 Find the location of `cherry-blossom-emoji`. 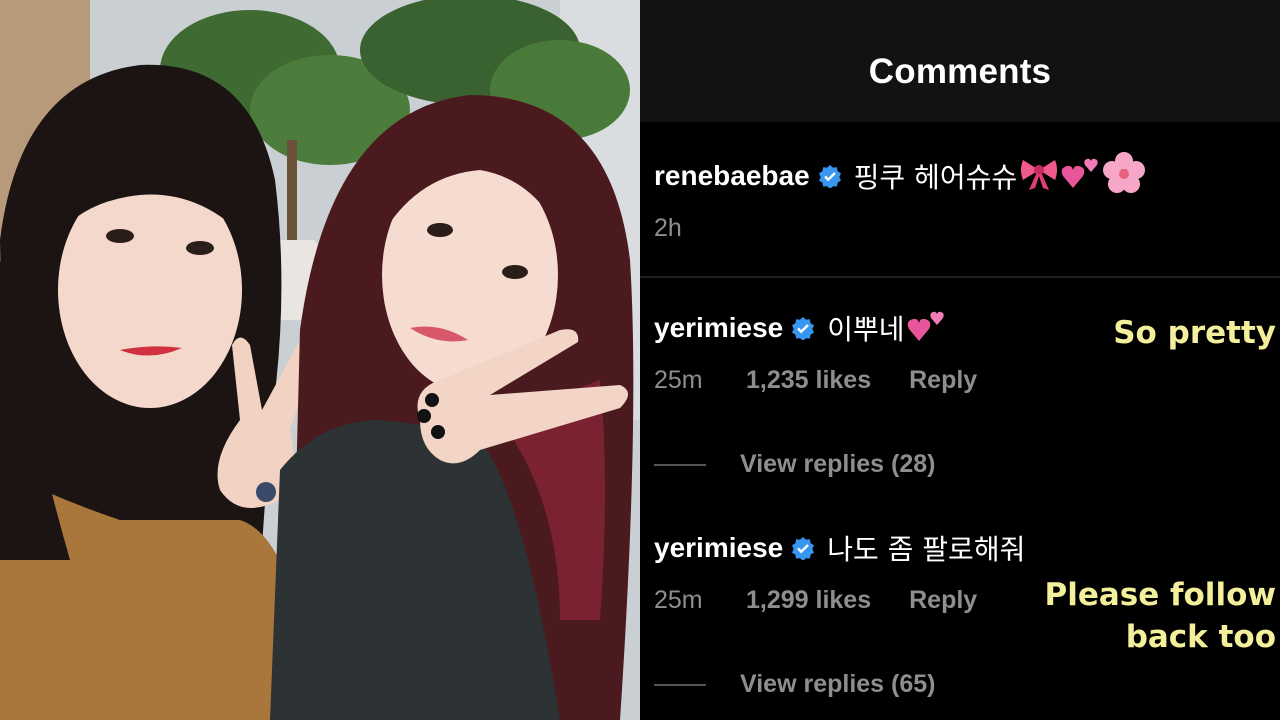

cherry-blossom-emoji is located at coordinates (1124, 175).